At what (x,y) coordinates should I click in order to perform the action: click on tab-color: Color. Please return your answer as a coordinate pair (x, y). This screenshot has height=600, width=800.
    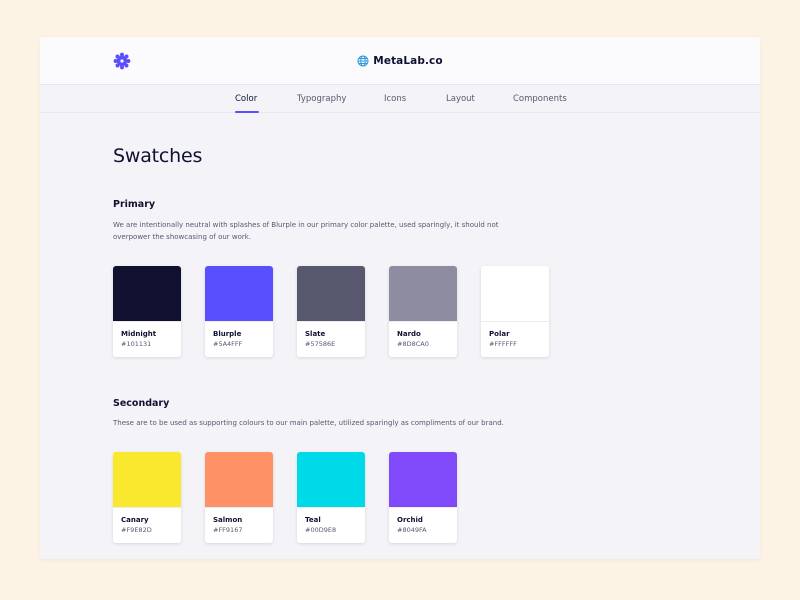
    Looking at the image, I should click on (246, 99).